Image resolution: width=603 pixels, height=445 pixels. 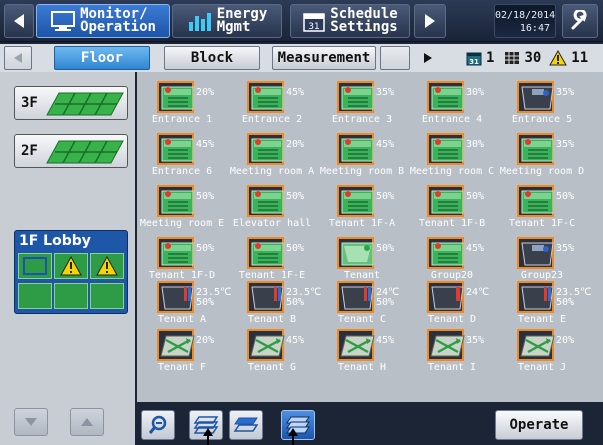 I want to click on date-time-display: 02/18/2014 16:47, so click(x=525, y=21).